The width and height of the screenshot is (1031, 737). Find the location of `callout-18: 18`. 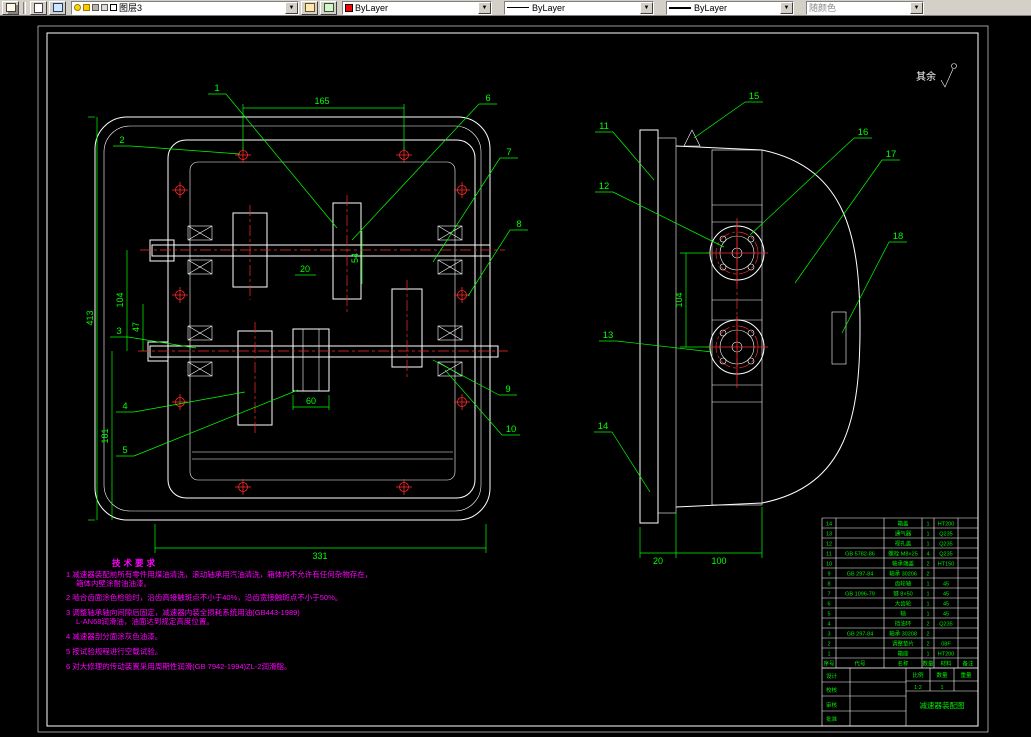

callout-18: 18 is located at coordinates (874, 282).